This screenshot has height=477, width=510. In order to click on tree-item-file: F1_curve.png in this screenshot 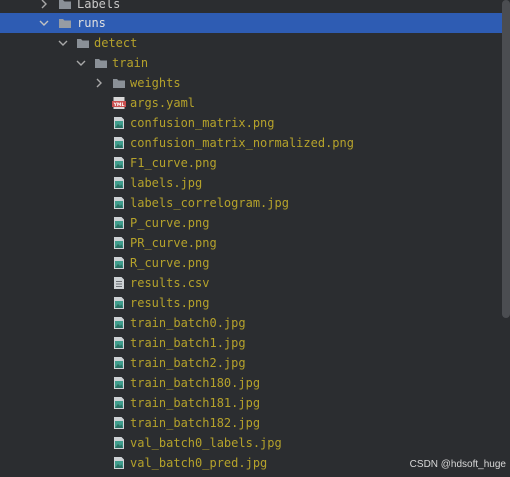, I will do `click(251, 163)`.